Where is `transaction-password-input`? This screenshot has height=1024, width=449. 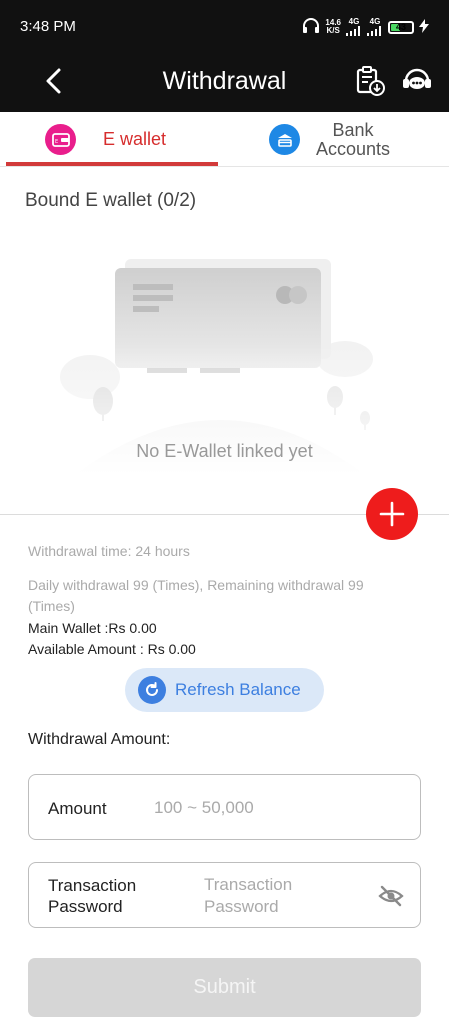 transaction-password-input is located at coordinates (284, 896).